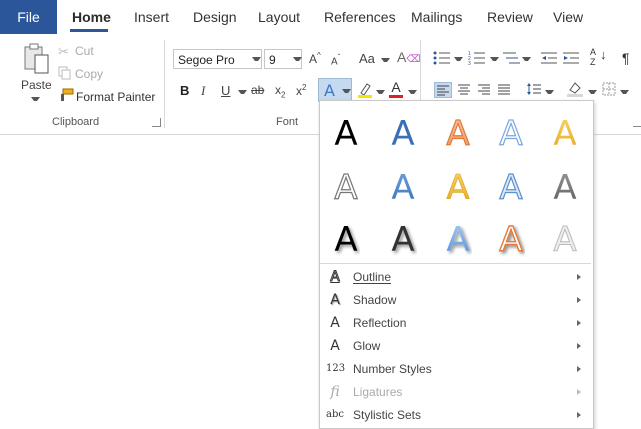  I want to click on underline-dropdown-icon, so click(242, 93).